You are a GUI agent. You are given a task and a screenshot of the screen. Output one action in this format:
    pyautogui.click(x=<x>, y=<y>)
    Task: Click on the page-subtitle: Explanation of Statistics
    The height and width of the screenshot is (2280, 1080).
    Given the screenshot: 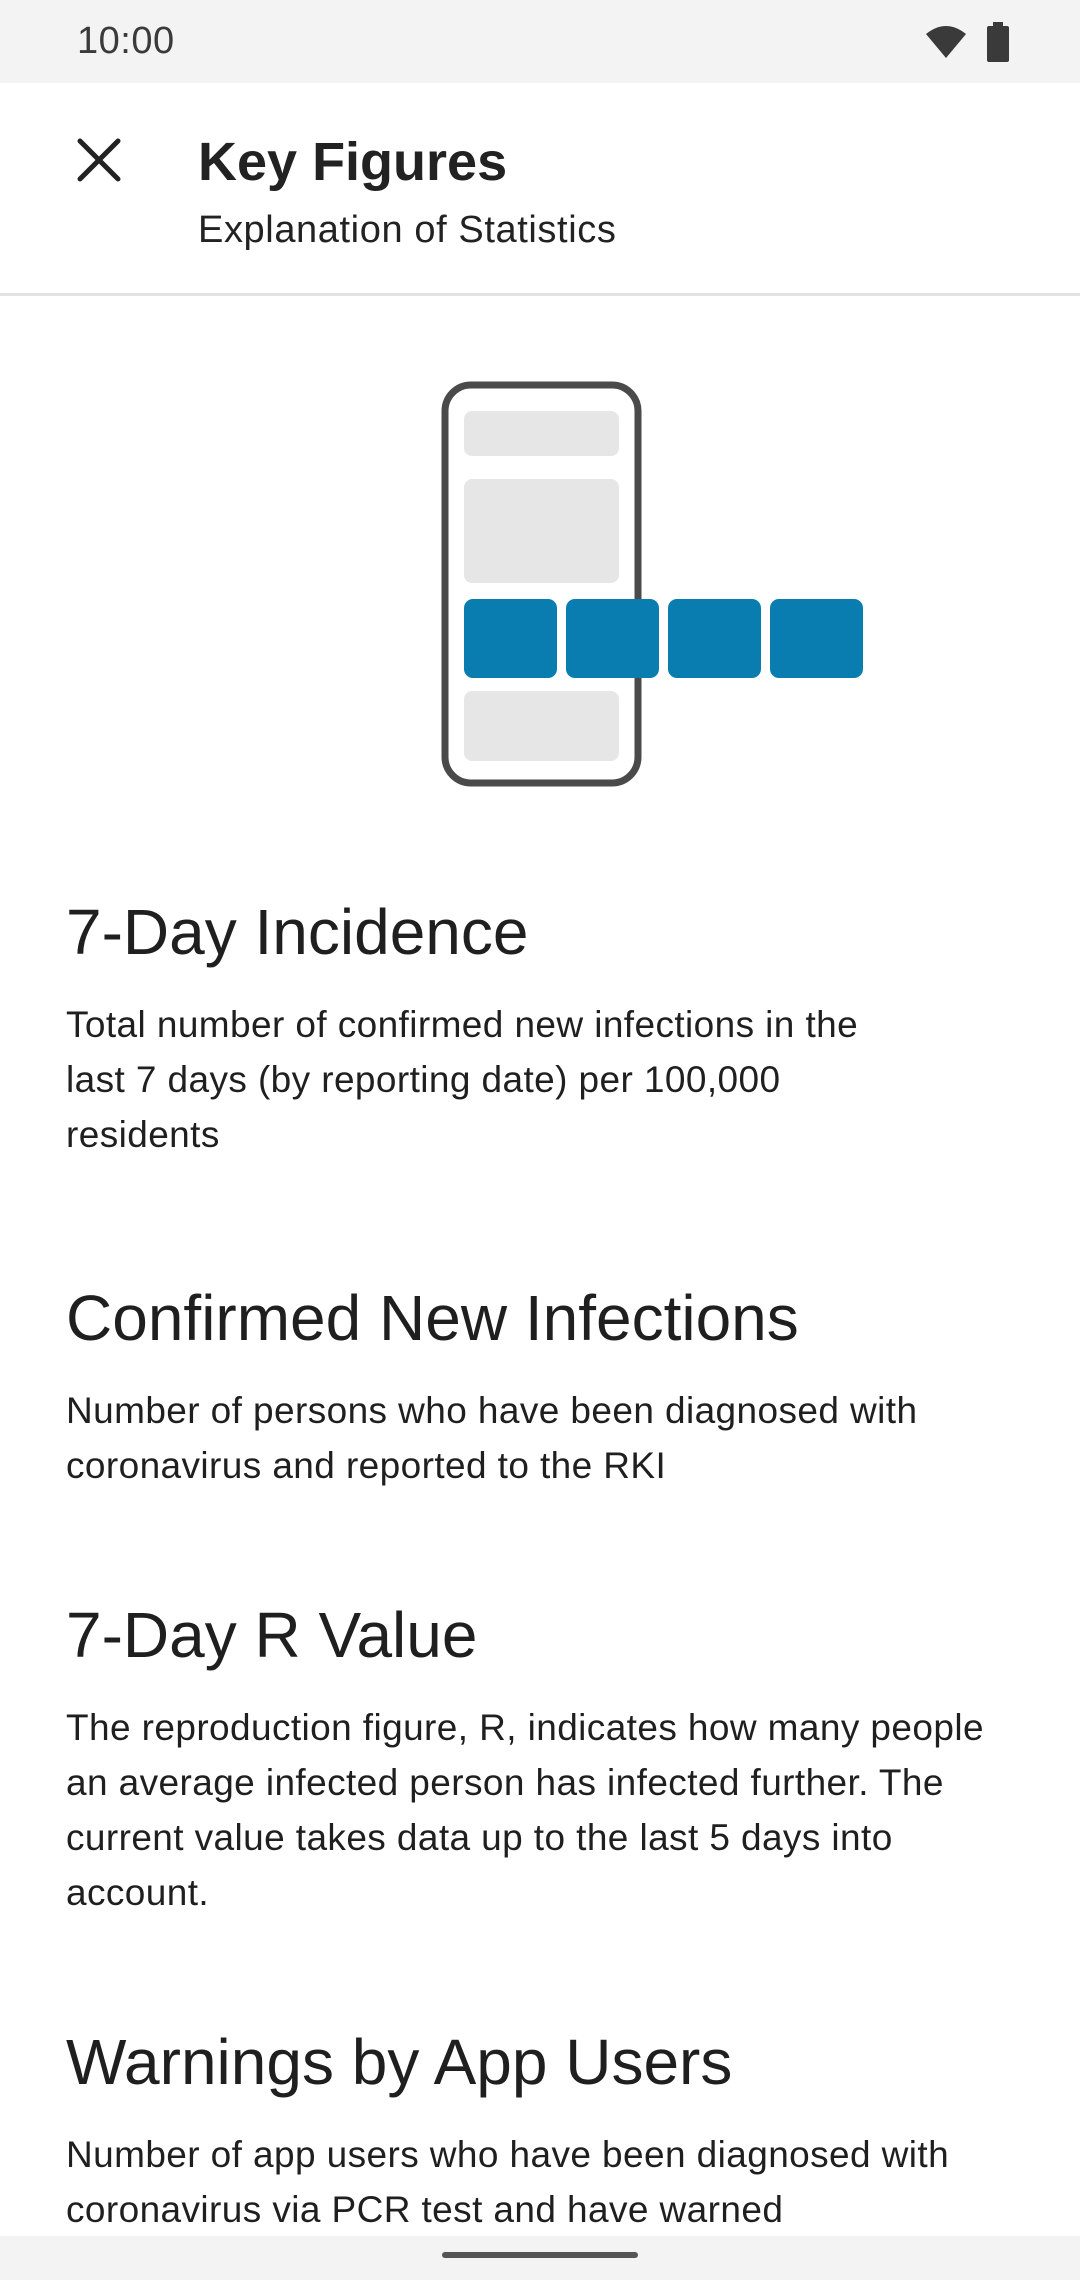 What is the action you would take?
    pyautogui.click(x=407, y=230)
    